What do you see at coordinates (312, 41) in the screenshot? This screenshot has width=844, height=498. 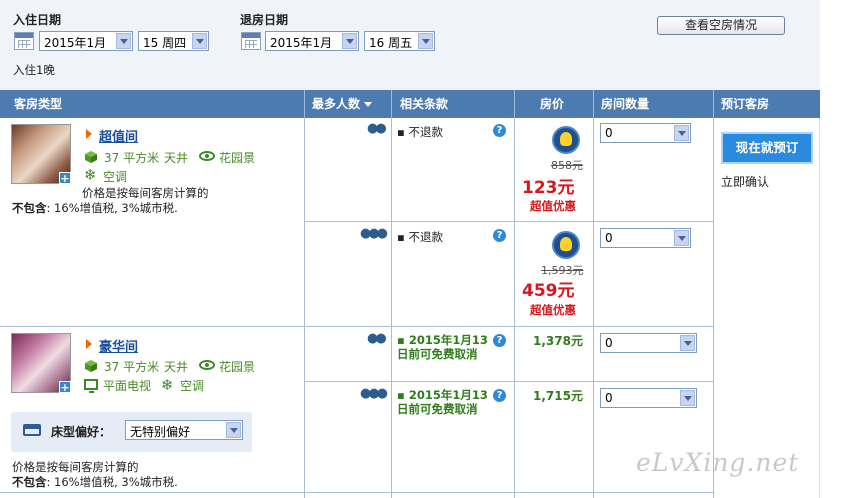 I see `checkout-month-select: 2015年1月` at bounding box center [312, 41].